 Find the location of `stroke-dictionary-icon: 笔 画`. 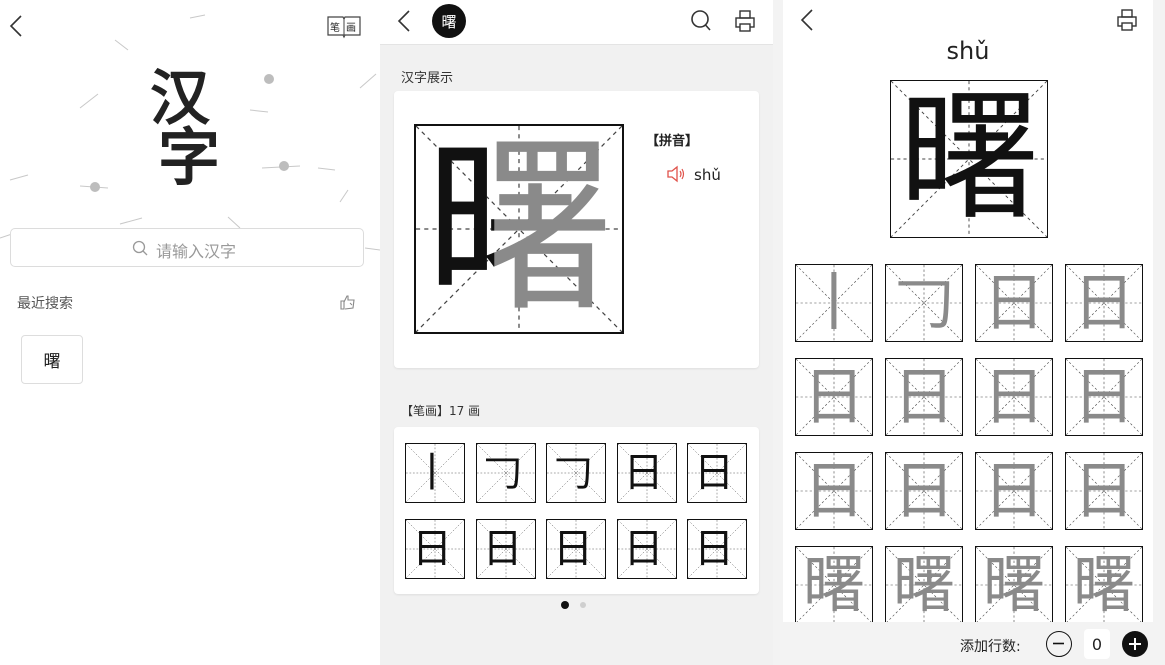

stroke-dictionary-icon: 笔 画 is located at coordinates (344, 26).